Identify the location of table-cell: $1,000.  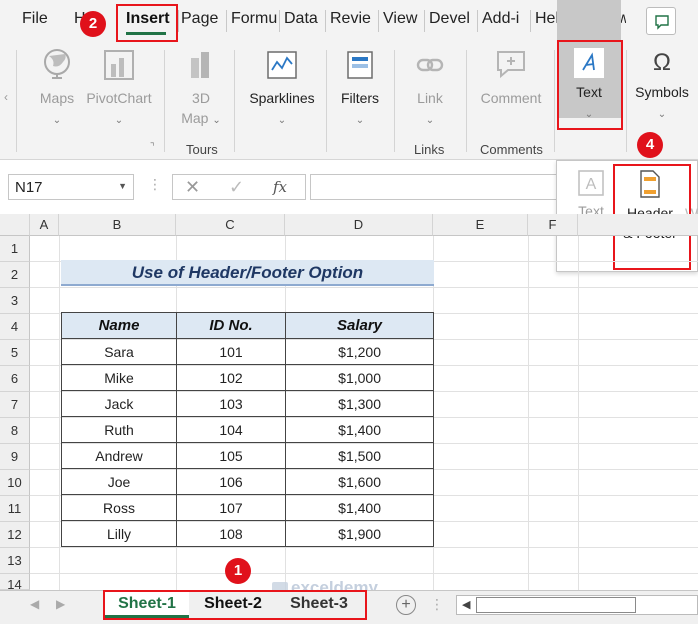
(359, 377).